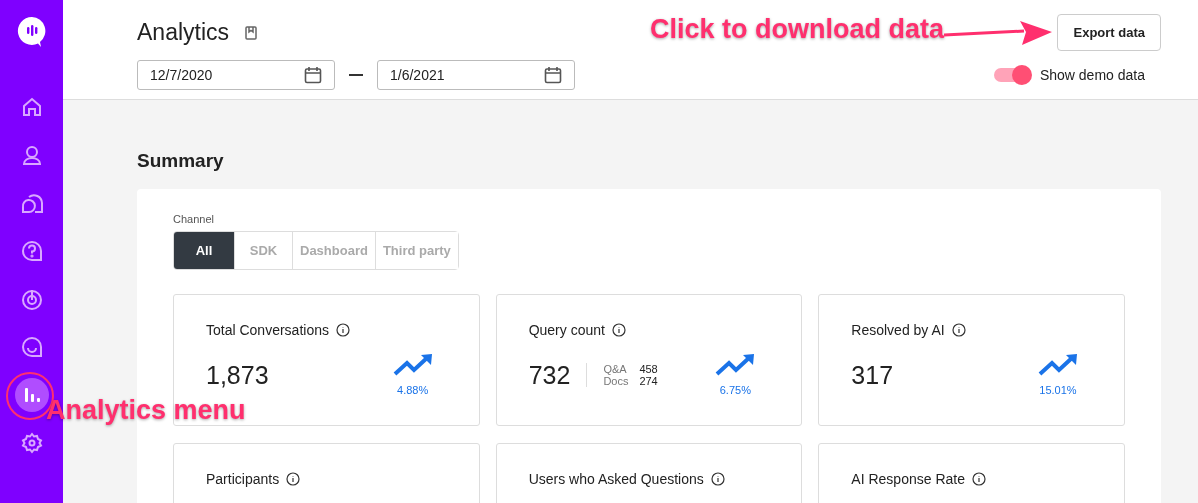 This screenshot has height=503, width=1198. I want to click on settings-icon, so click(31, 443).